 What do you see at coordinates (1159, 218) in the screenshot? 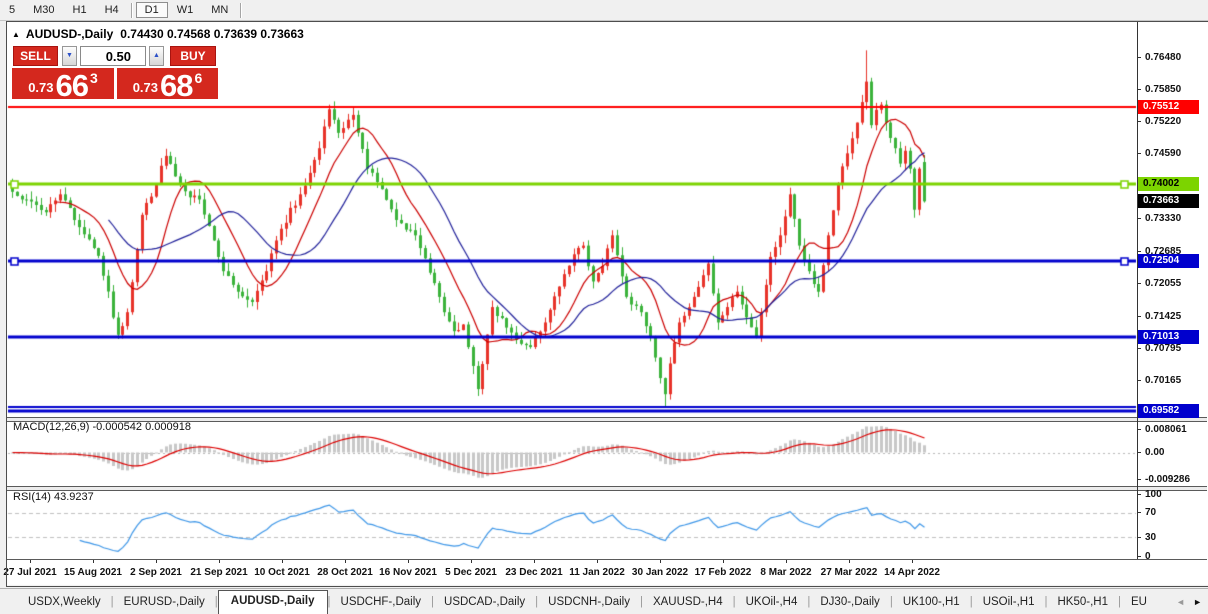
I see `price-tick: 0.73330` at bounding box center [1159, 218].